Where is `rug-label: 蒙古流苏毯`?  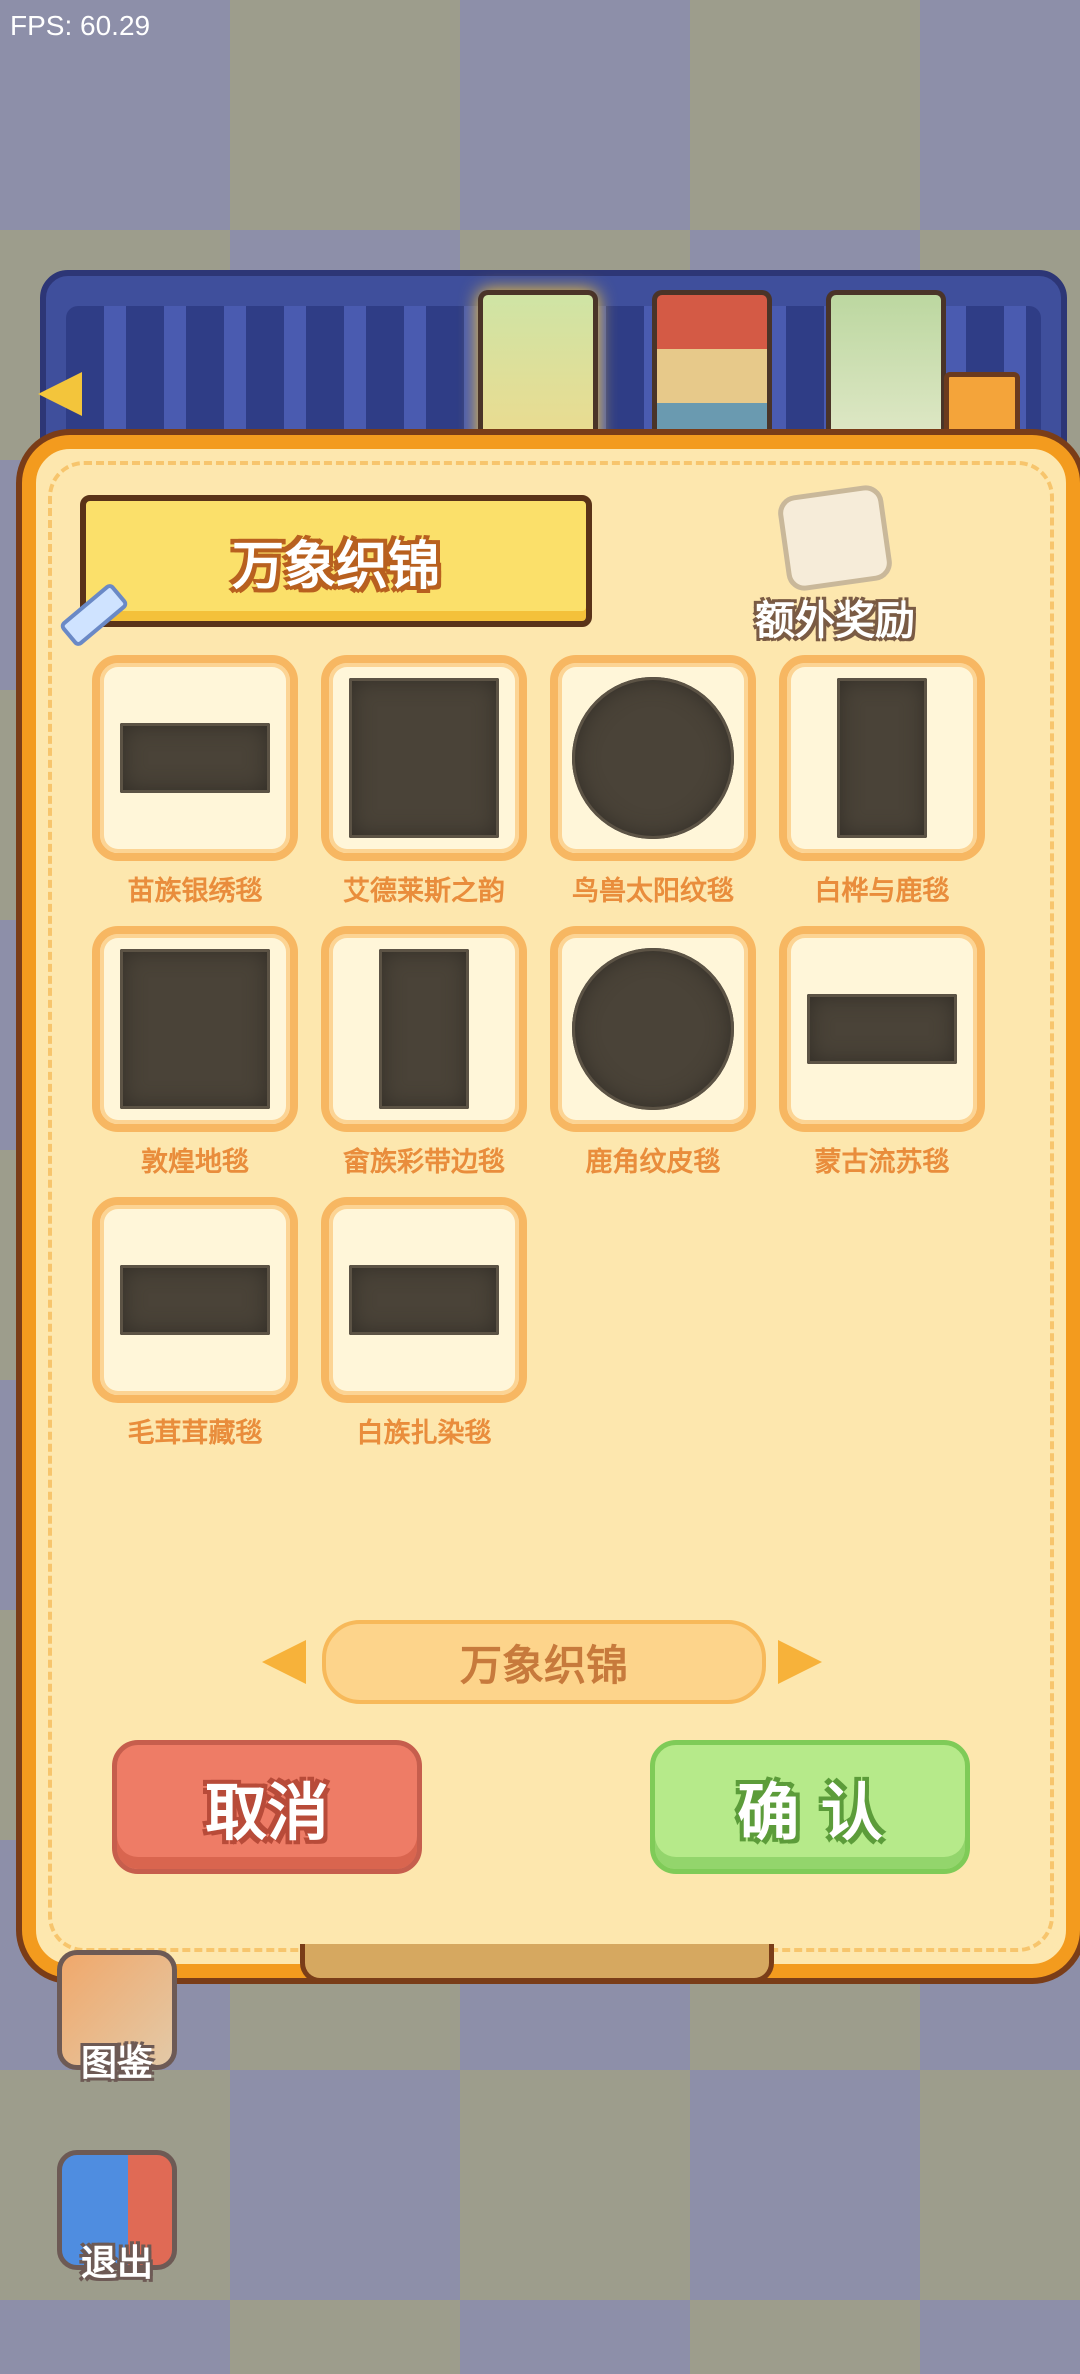
rug-label: 蒙古流苏毯 is located at coordinates (882, 1162).